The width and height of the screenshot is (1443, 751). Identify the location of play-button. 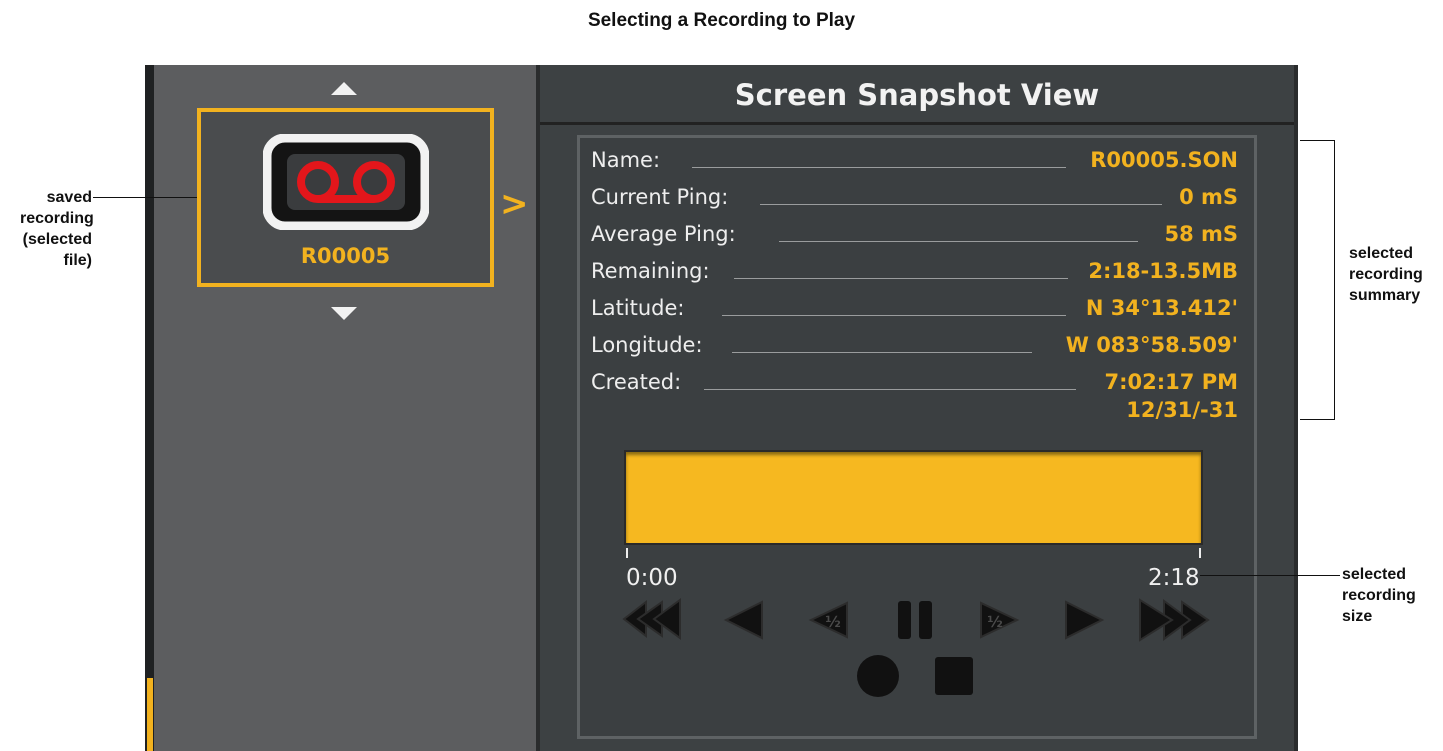
(1084, 620).